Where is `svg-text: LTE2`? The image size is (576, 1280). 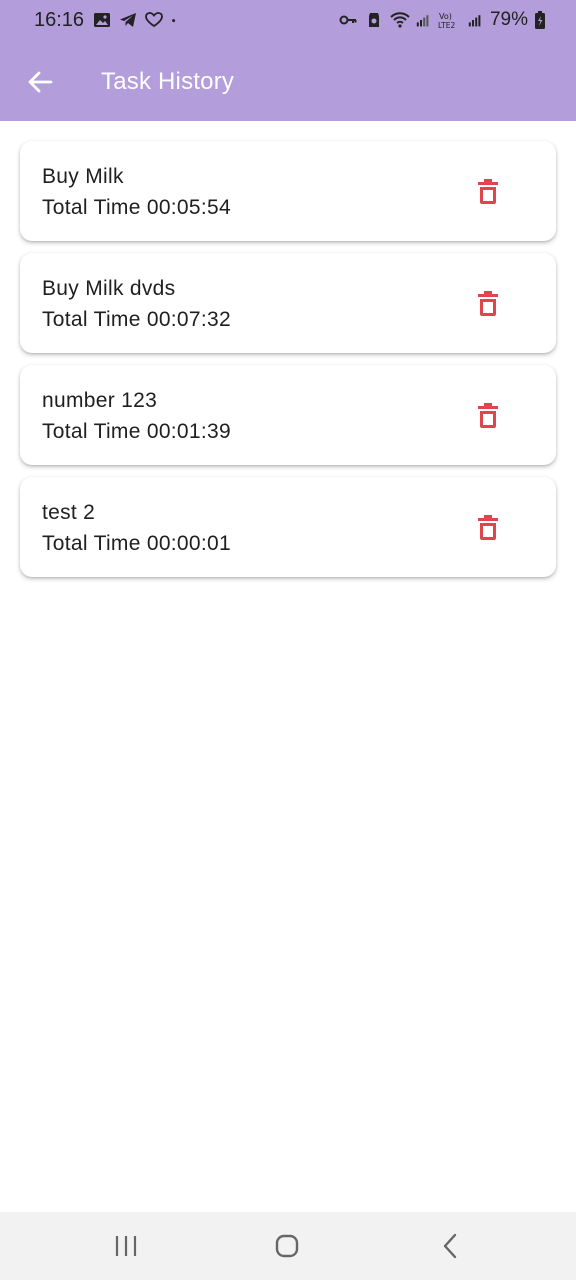 svg-text: LTE2 is located at coordinates (446, 25).